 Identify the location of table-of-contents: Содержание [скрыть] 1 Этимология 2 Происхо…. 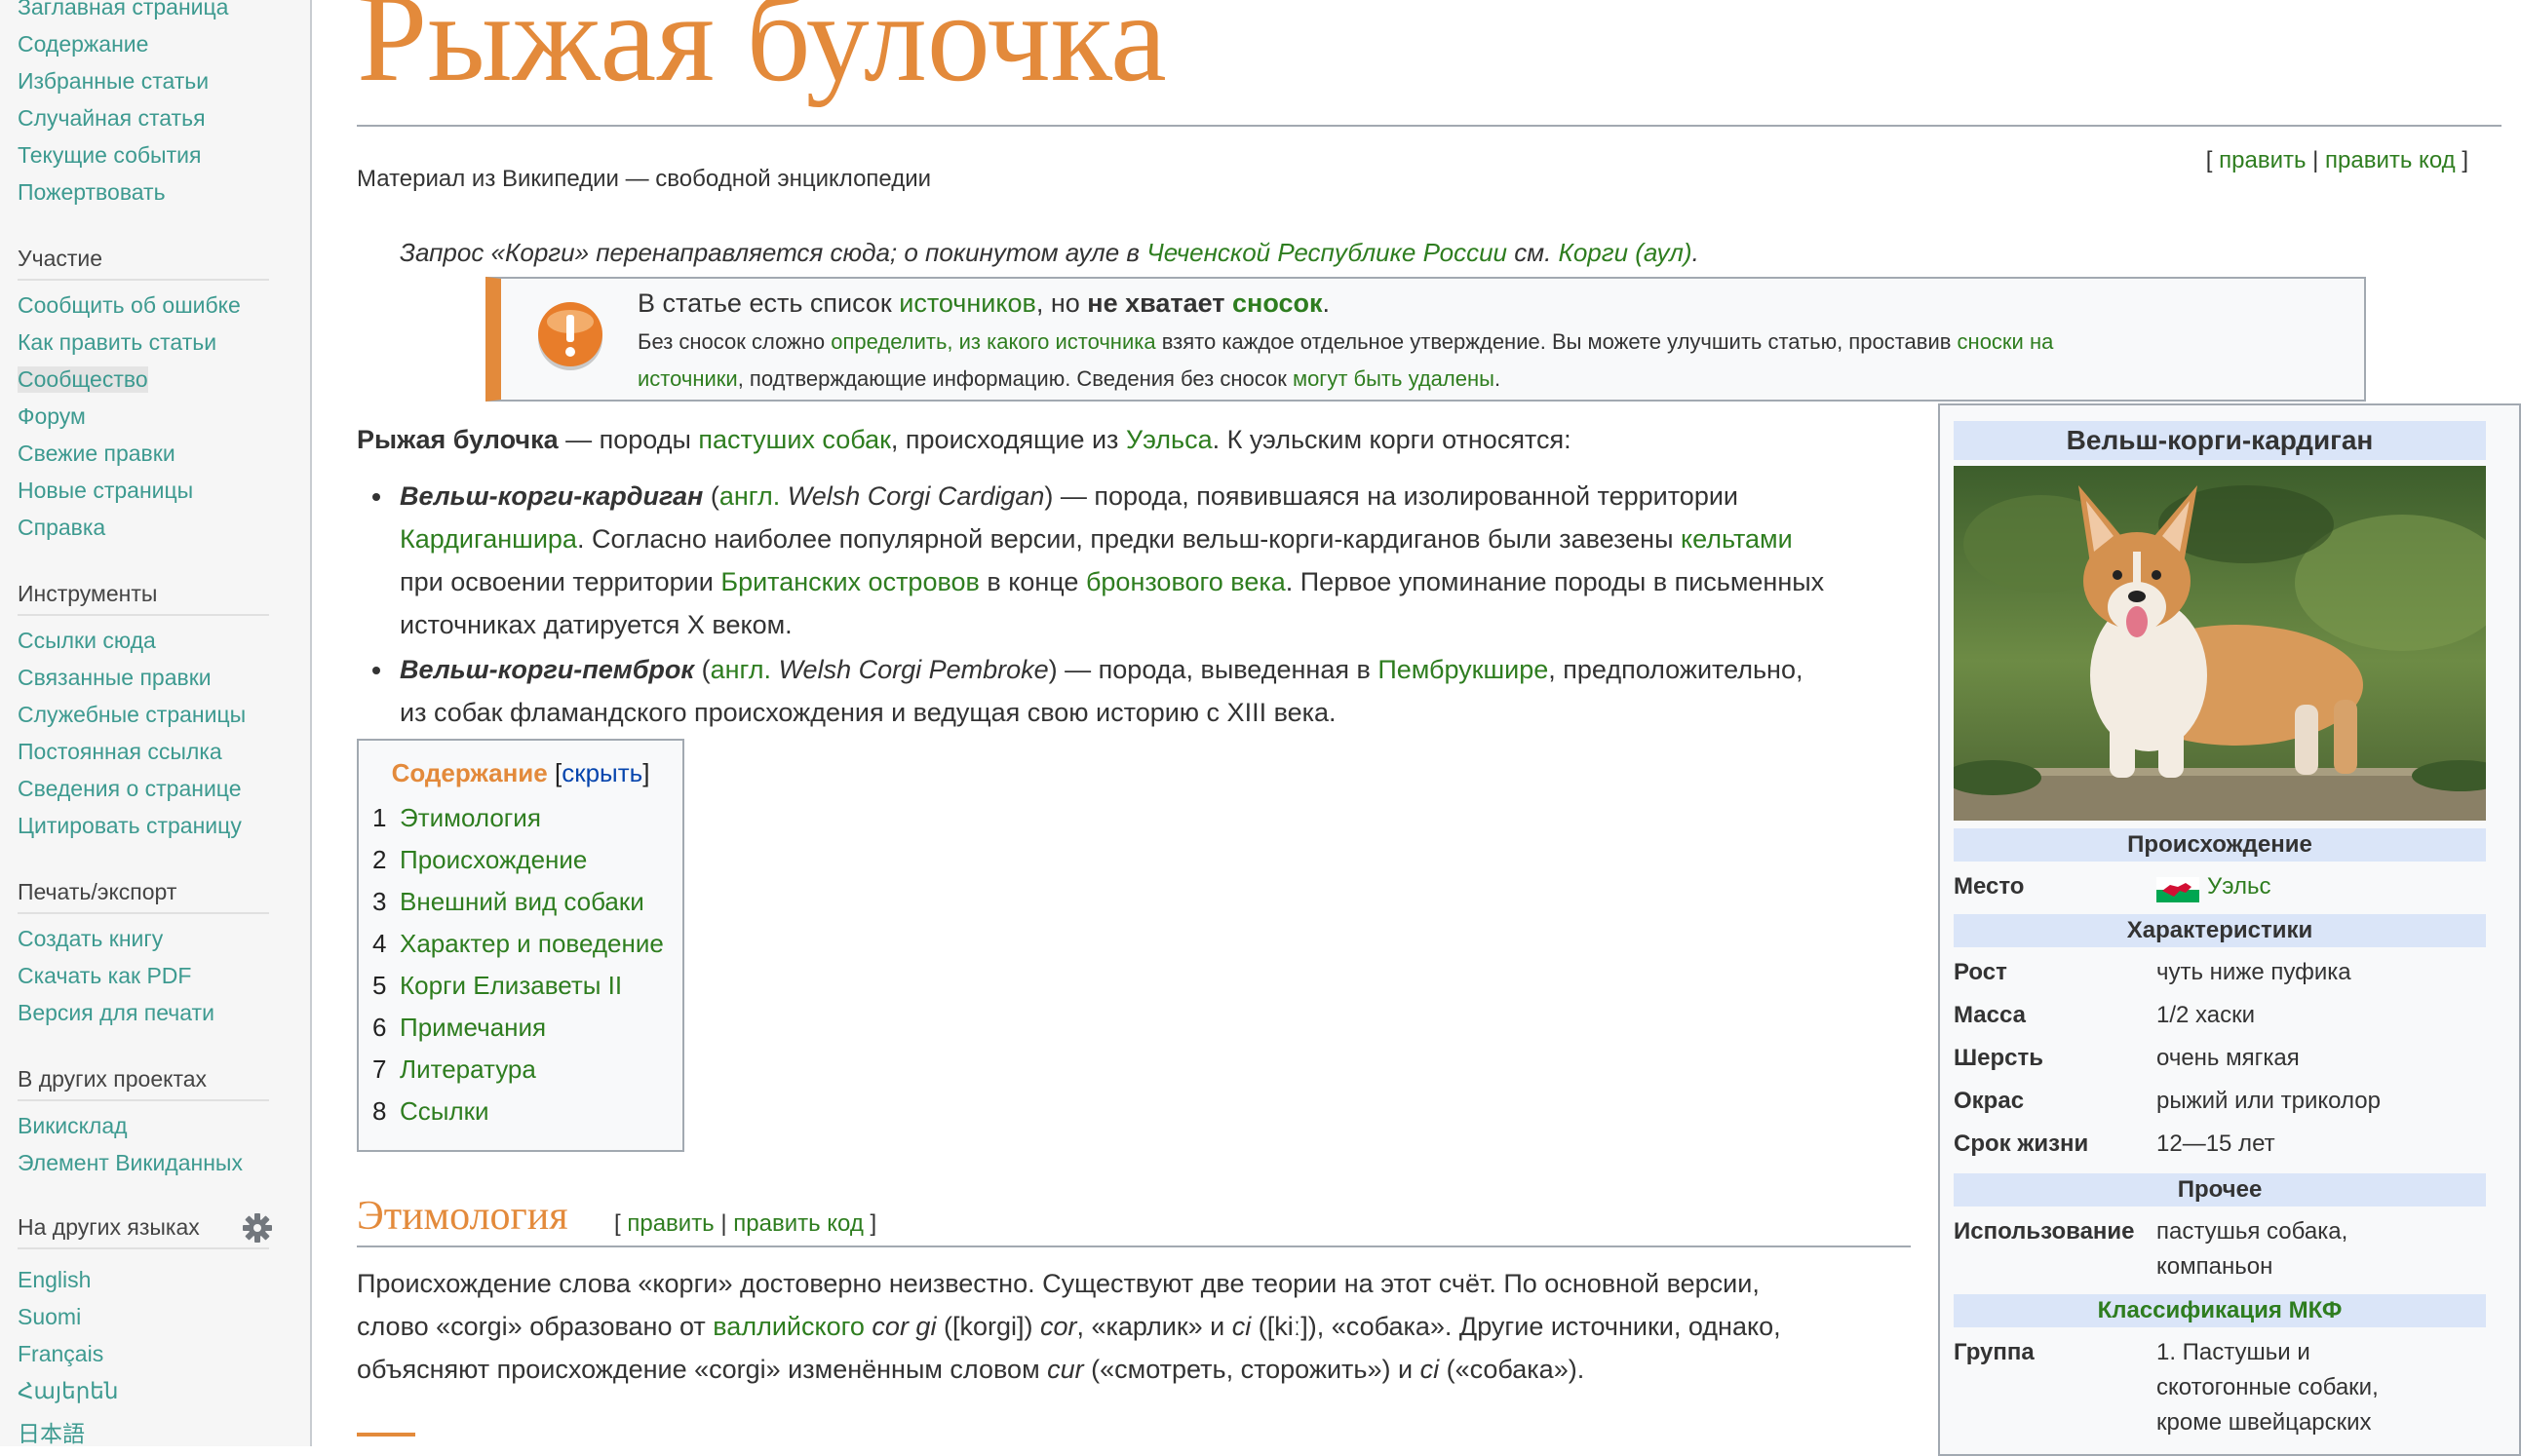
(520, 945).